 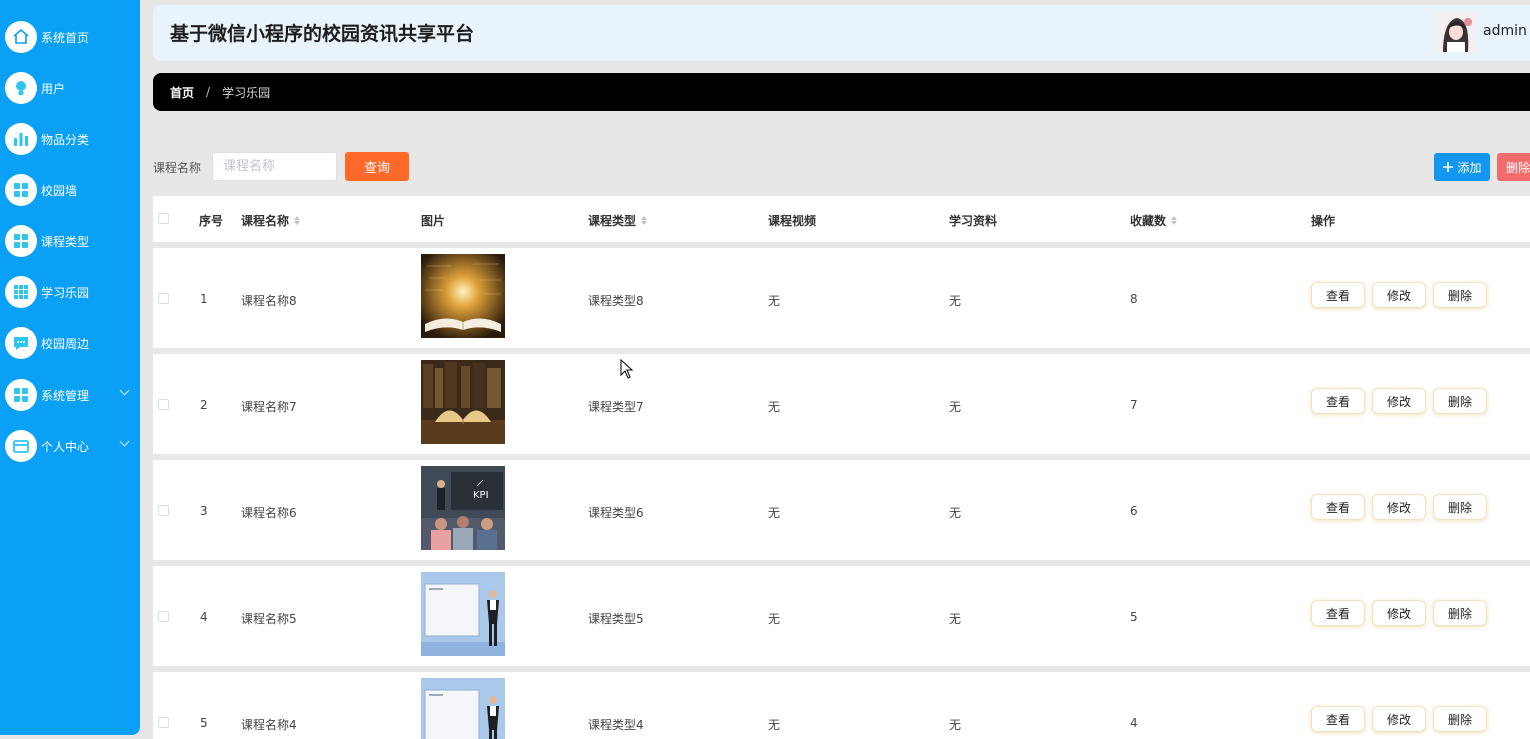 What do you see at coordinates (1323, 221) in the screenshot?
I see `column-header-actions: 操作` at bounding box center [1323, 221].